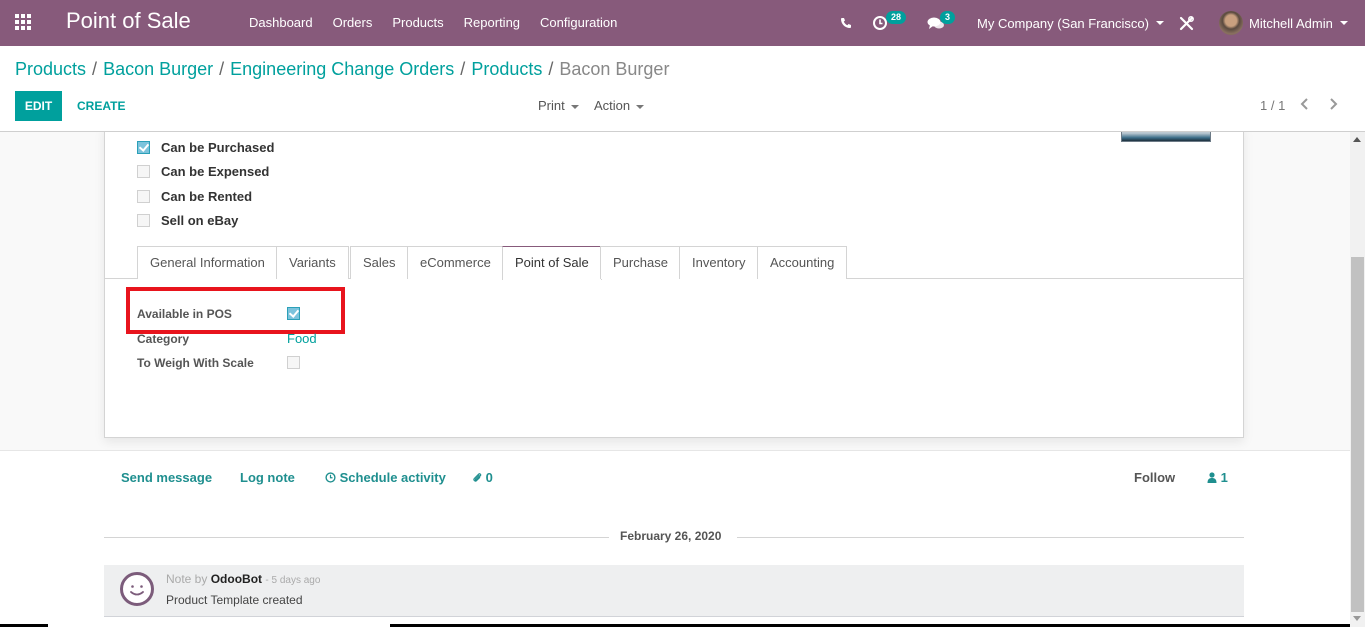  I want to click on follow-button: Follow, so click(1154, 477).